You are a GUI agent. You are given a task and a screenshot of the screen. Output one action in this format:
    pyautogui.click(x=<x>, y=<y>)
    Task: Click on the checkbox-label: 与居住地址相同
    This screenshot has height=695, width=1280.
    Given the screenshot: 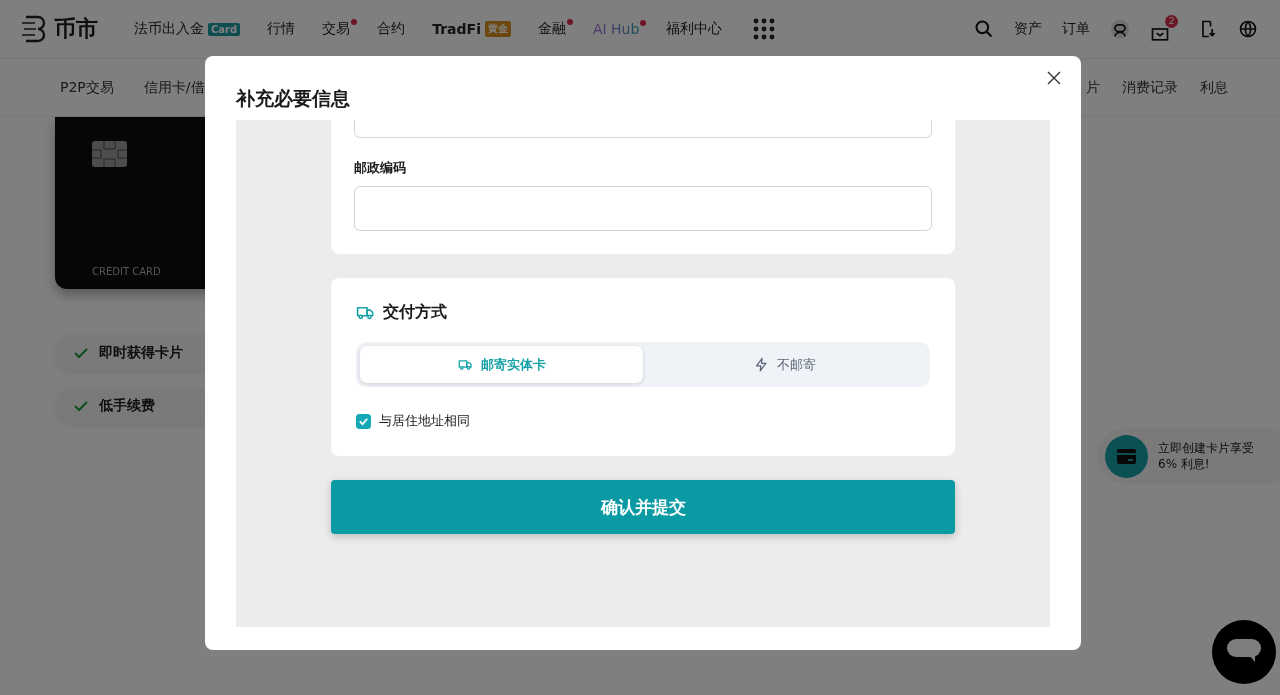 What is the action you would take?
    pyautogui.click(x=424, y=421)
    